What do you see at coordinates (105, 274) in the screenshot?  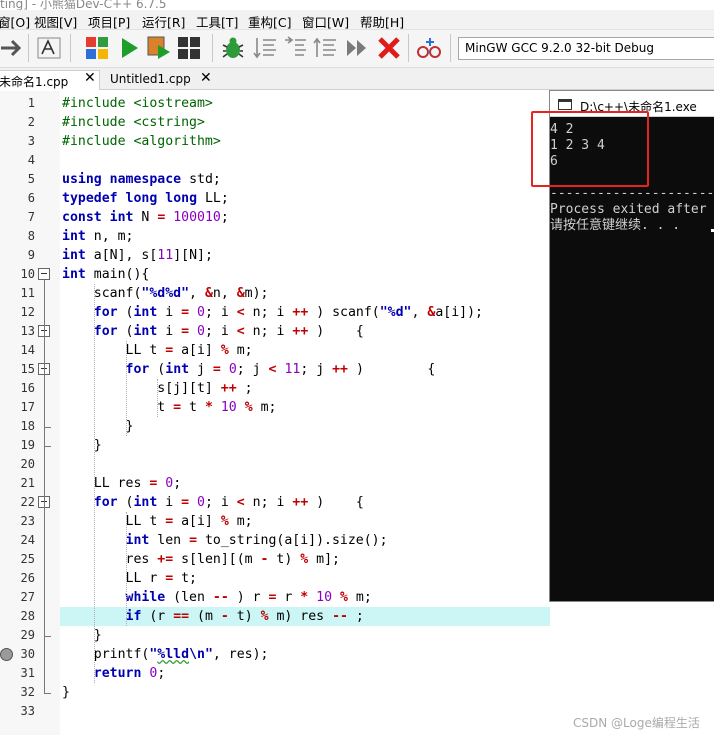 I see `code-line: int main(){` at bounding box center [105, 274].